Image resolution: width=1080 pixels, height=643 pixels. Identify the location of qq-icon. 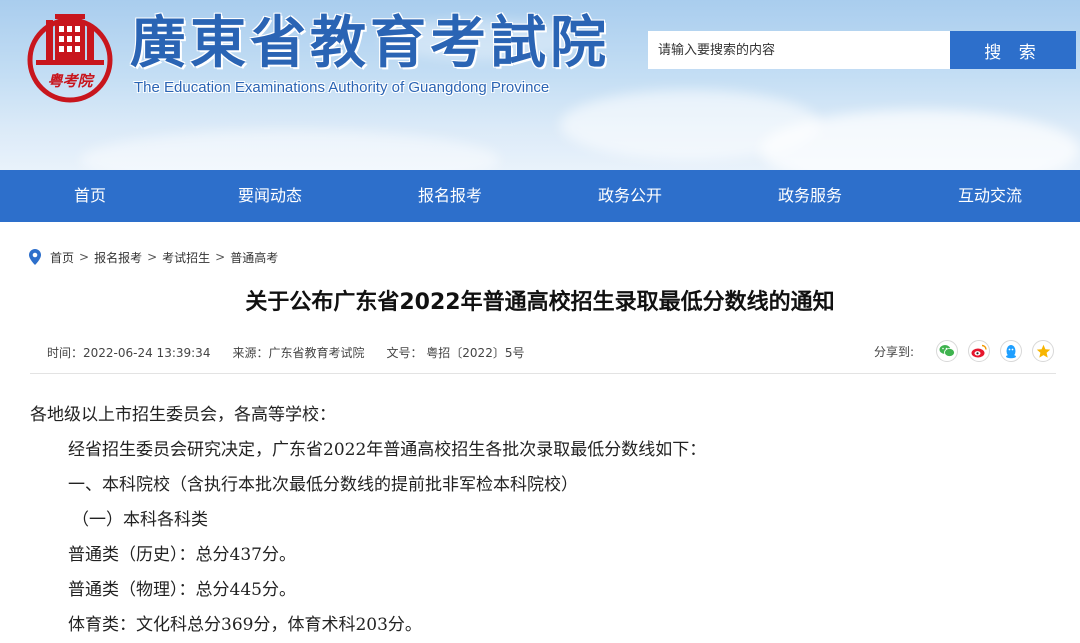
(1011, 351).